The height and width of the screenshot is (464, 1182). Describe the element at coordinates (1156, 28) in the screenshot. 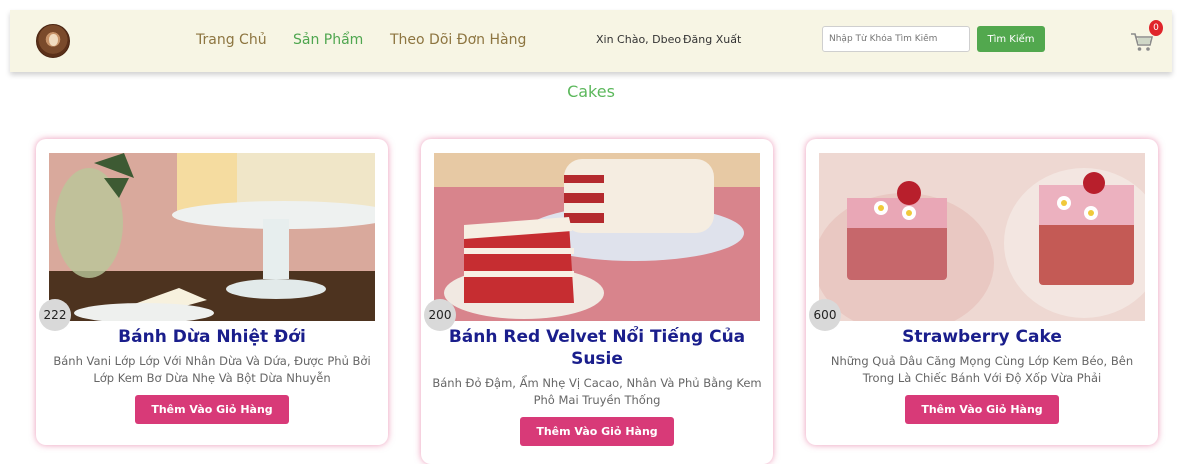

I see `cart-count-badge: 0` at that location.